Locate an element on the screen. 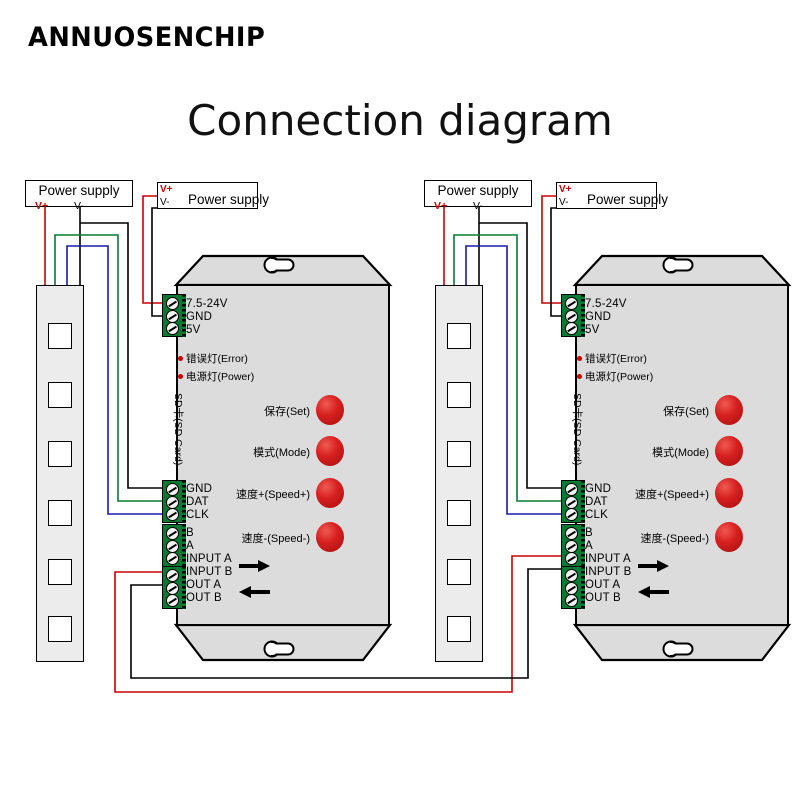 The width and height of the screenshot is (800, 800). arrow-layer is located at coordinates (454, 579).